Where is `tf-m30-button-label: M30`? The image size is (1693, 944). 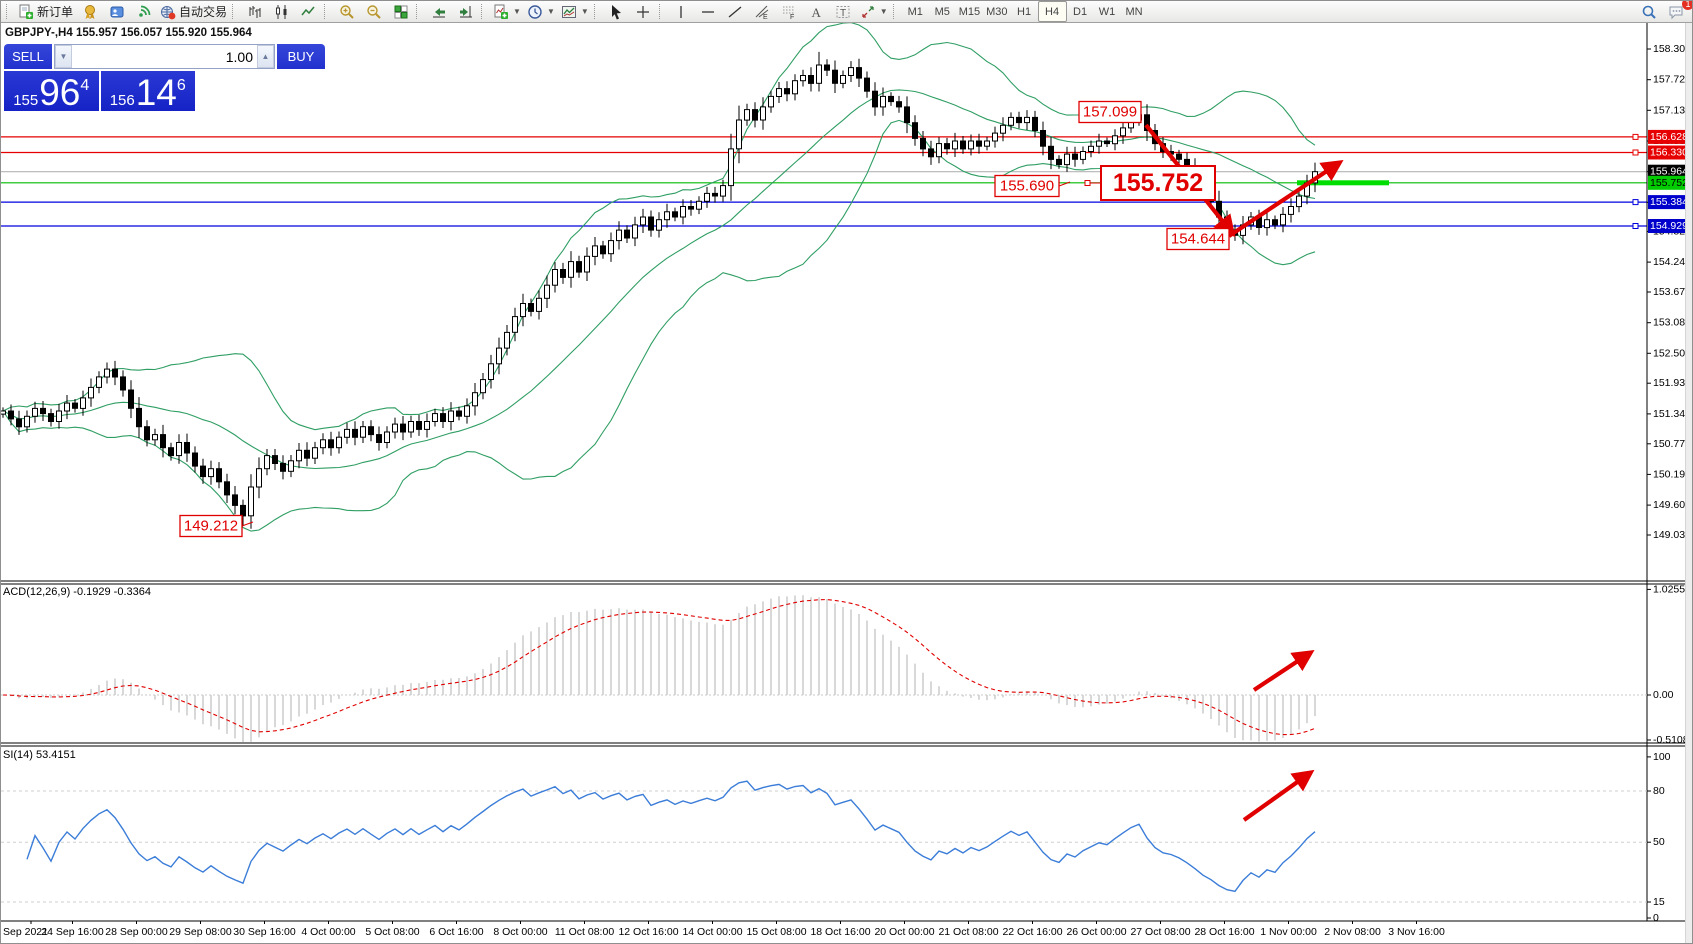 tf-m30-button-label: M30 is located at coordinates (997, 11).